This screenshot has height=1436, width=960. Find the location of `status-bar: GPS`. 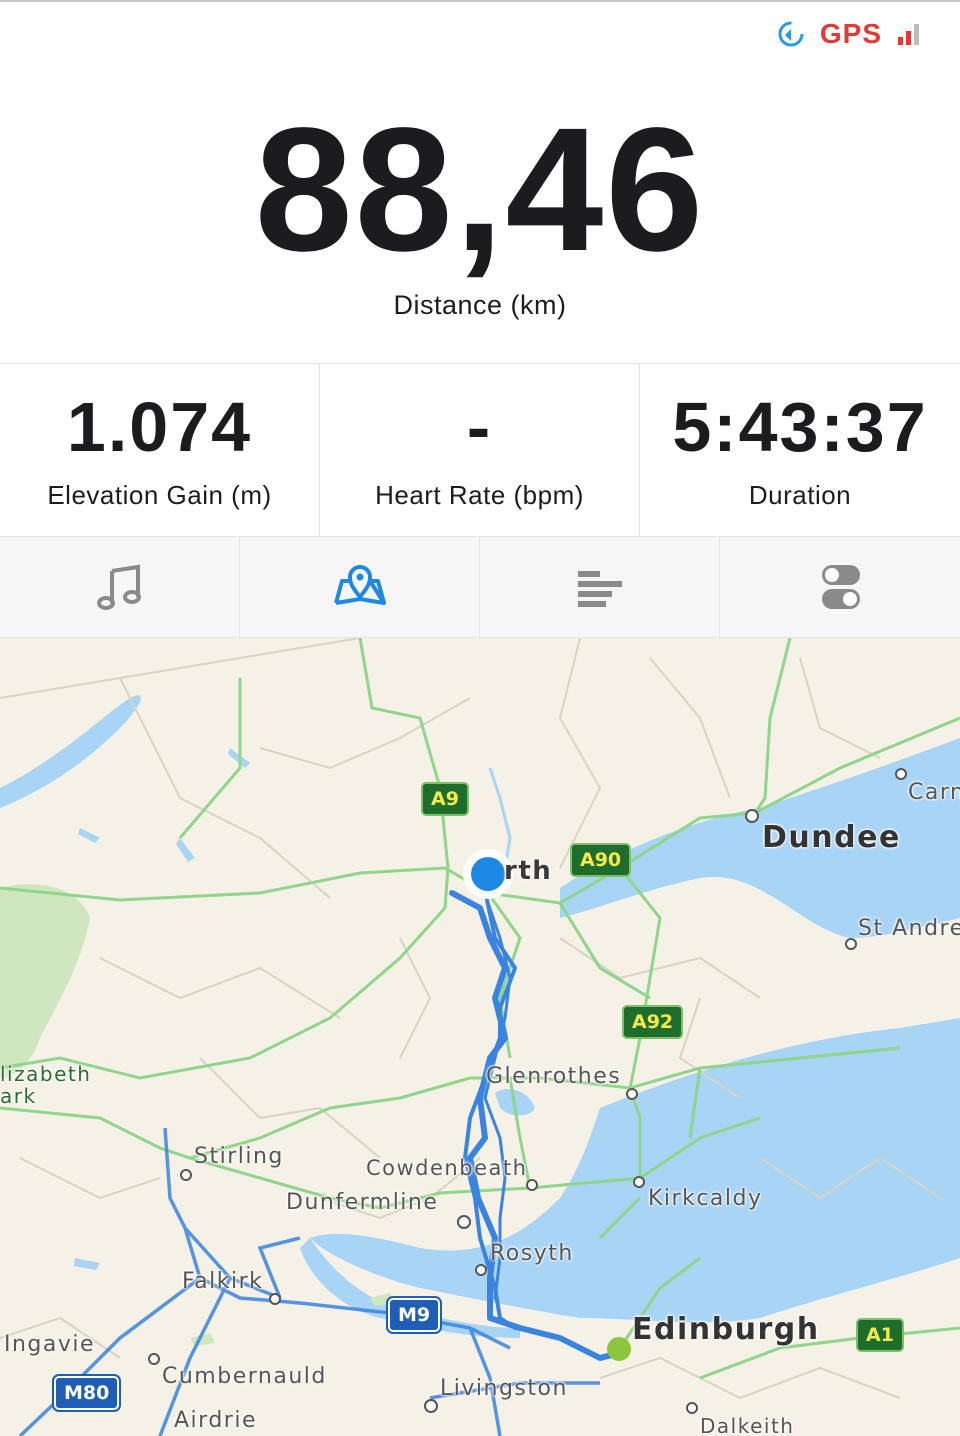

status-bar: GPS is located at coordinates (849, 34).